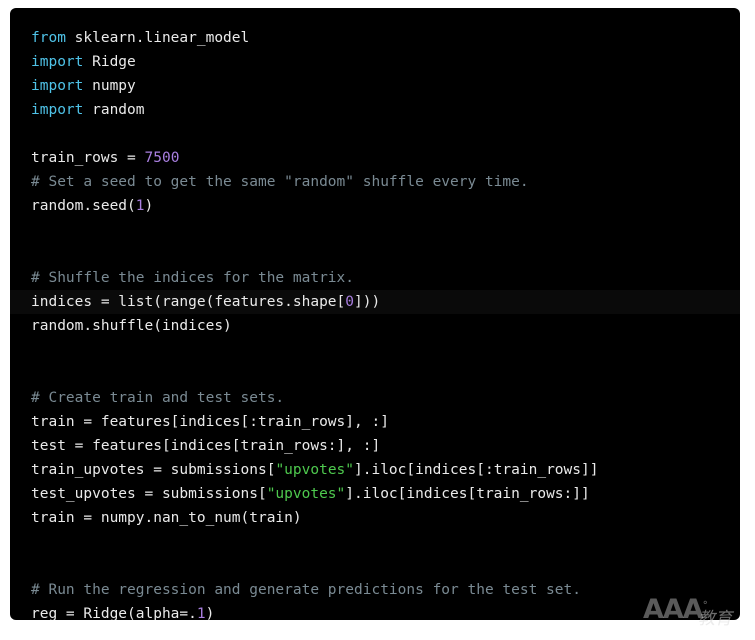 The width and height of the screenshot is (755, 640). I want to click on code-line: reg = Ridge(alpha=.1), so click(375, 611).